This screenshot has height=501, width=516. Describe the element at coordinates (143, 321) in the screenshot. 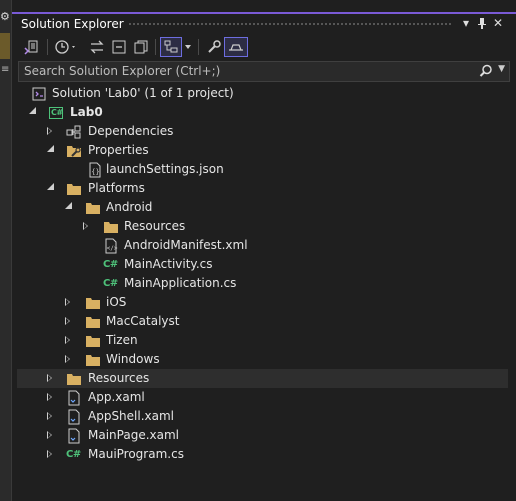

I see `maccatalyst-label: MacCatalyst` at that location.